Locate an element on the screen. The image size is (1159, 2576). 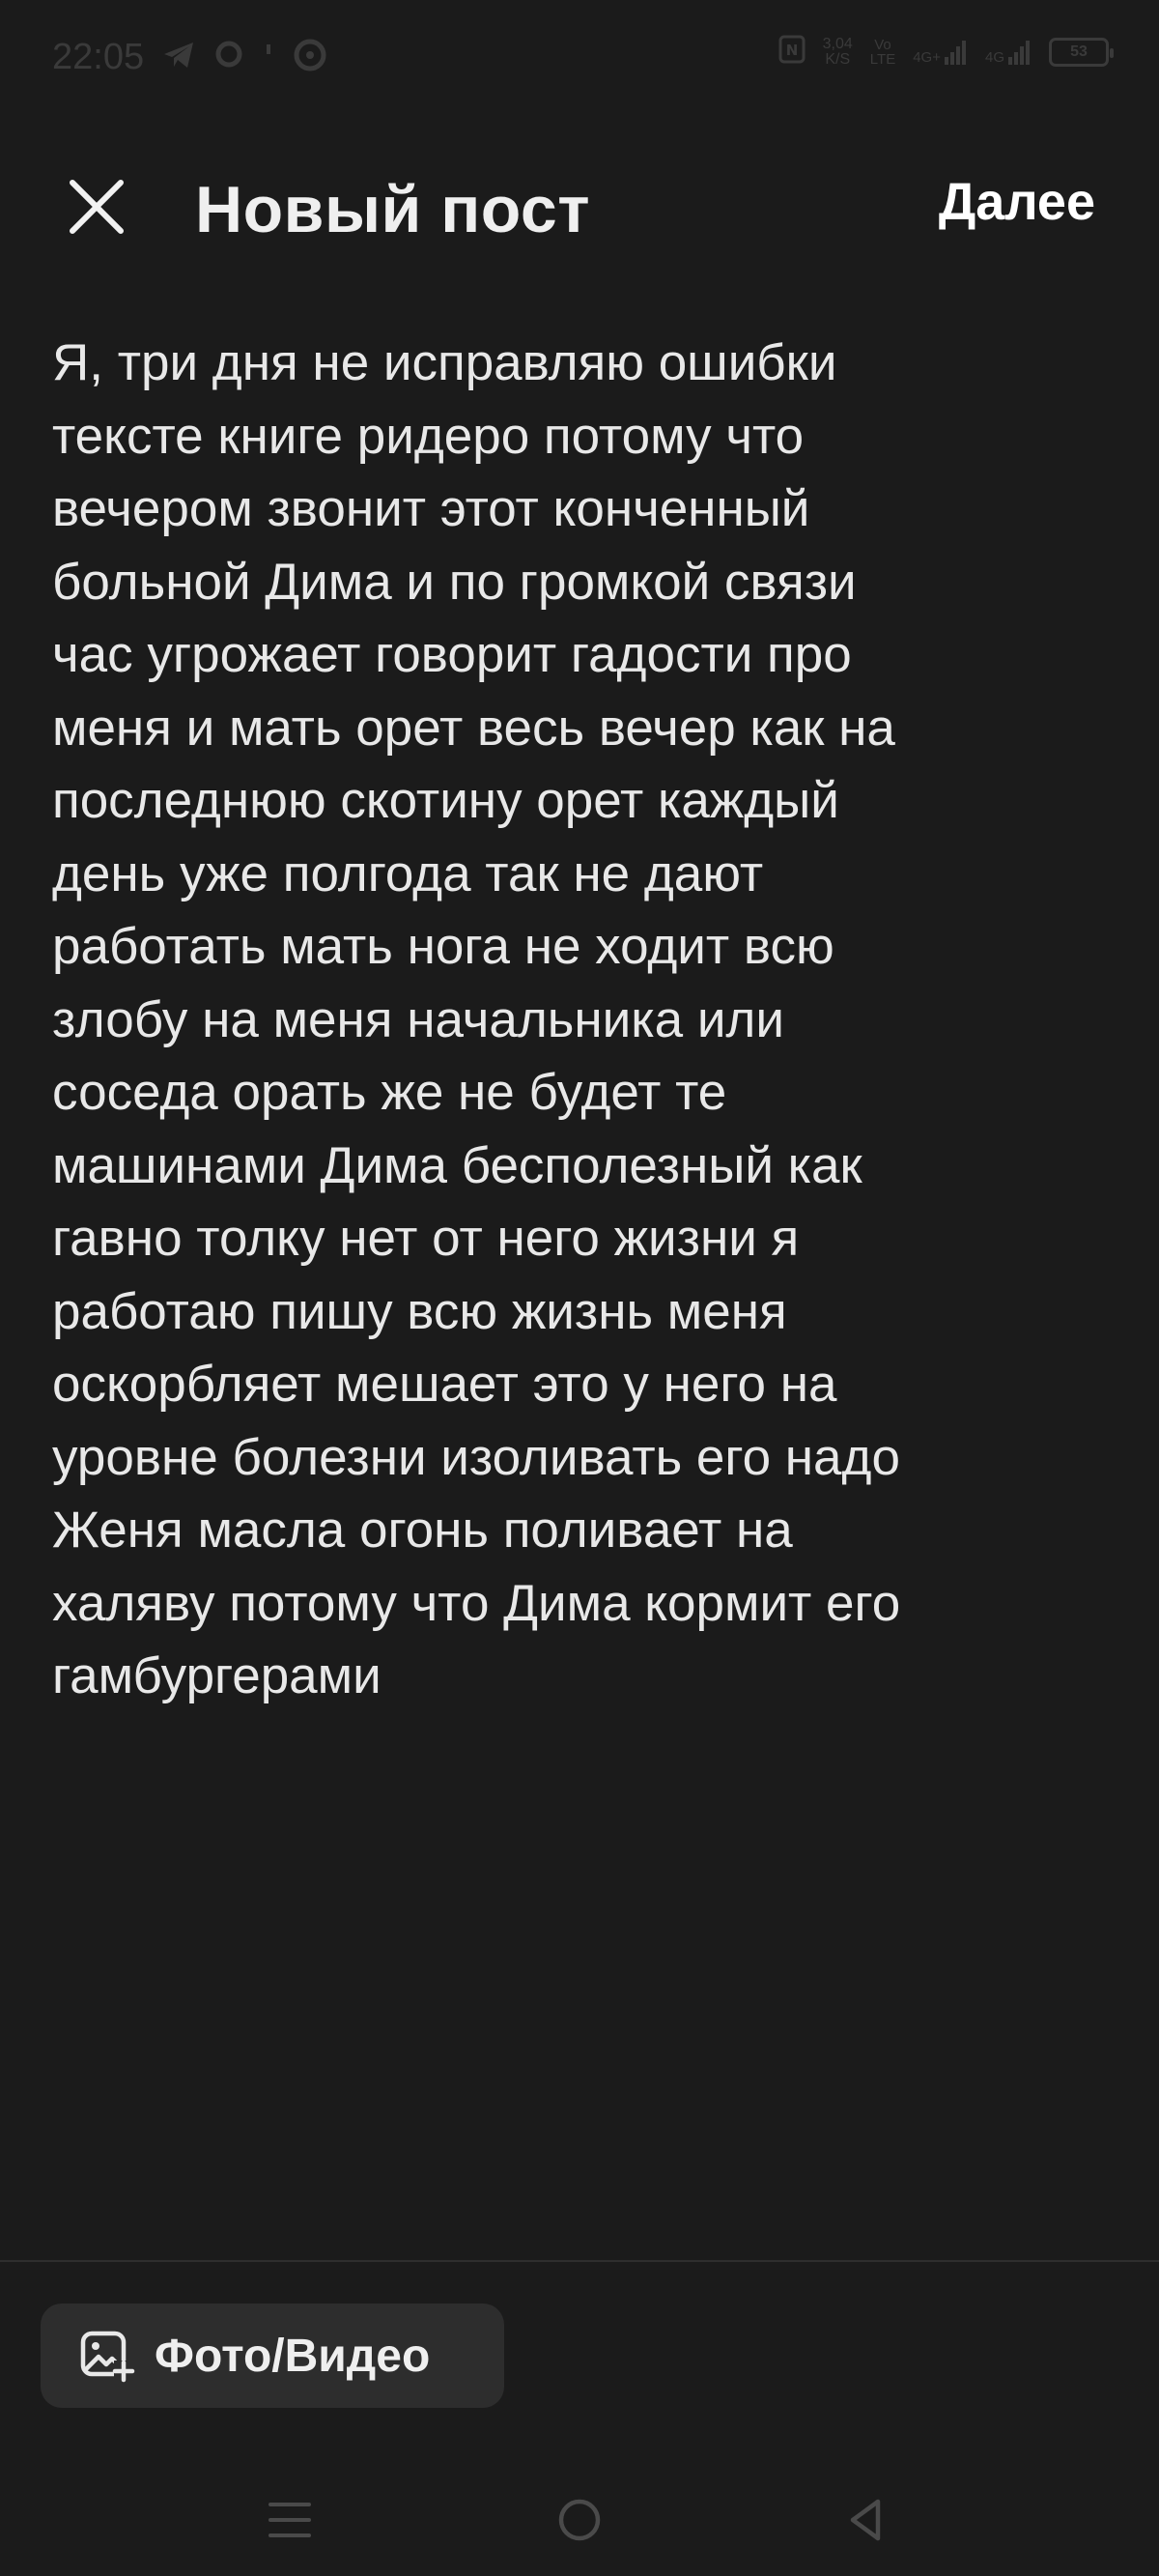
battery-icon: 53 is located at coordinates (1082, 52).